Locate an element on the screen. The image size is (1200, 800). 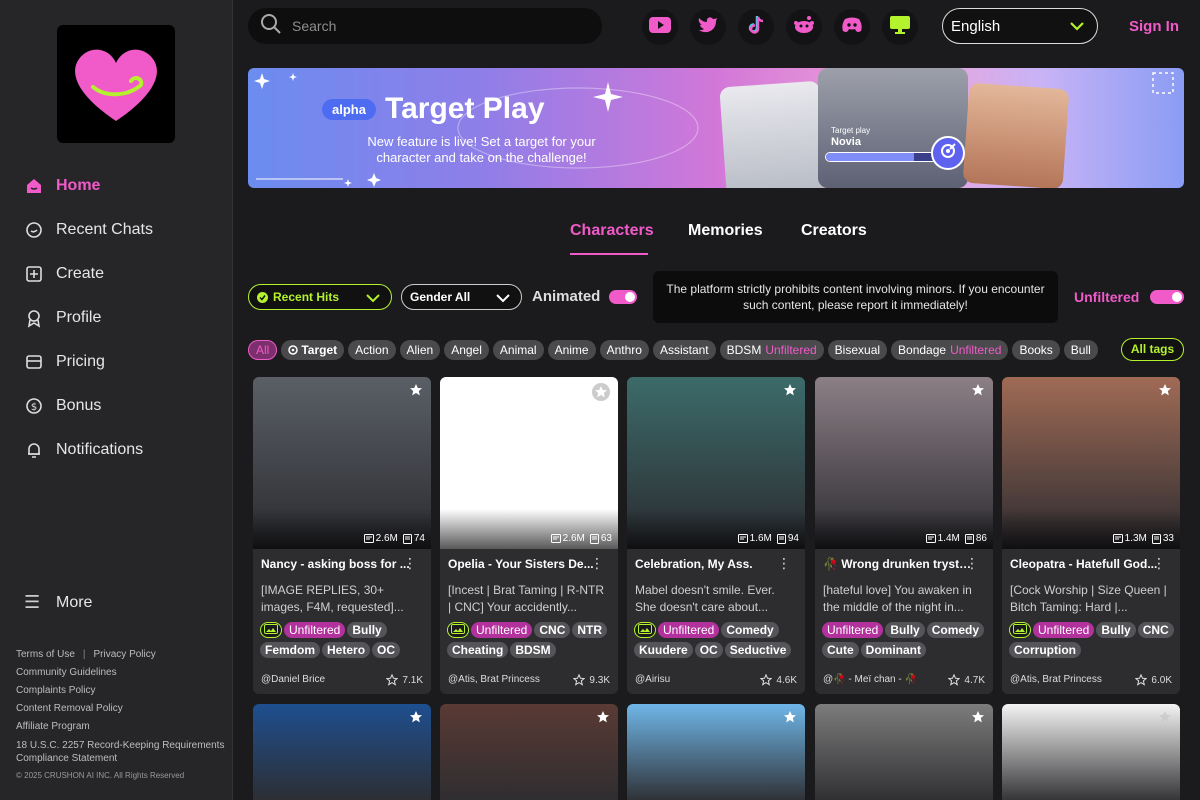
tab-memories: Memories is located at coordinates (725, 231).